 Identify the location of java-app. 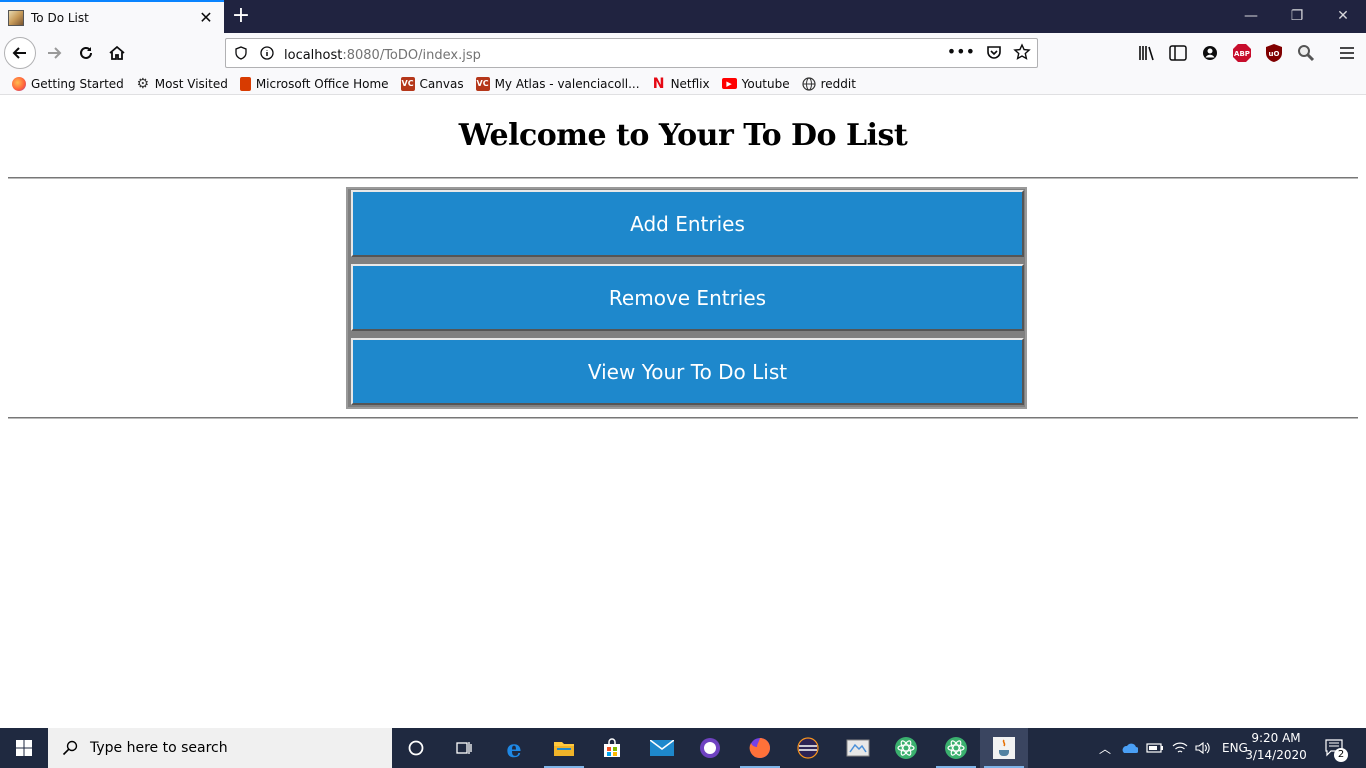
(1004, 748).